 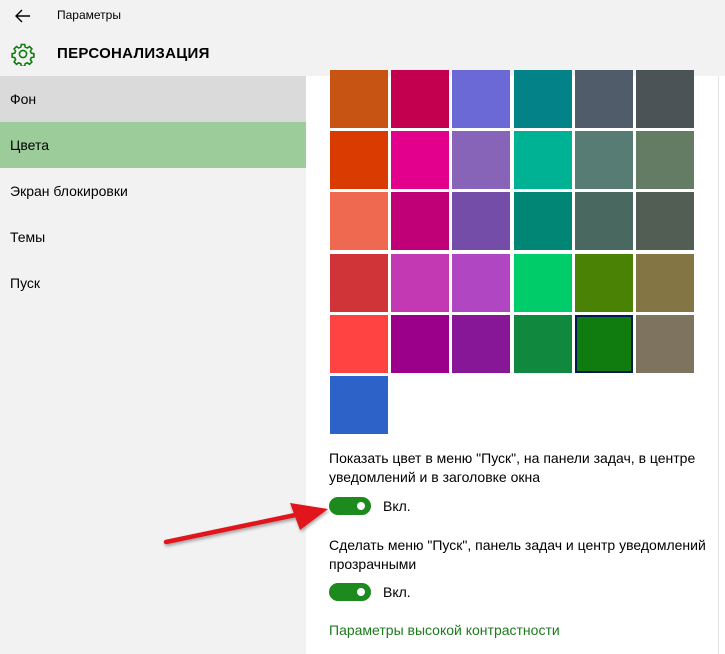 I want to click on show-color-state: Вкл., so click(x=397, y=506).